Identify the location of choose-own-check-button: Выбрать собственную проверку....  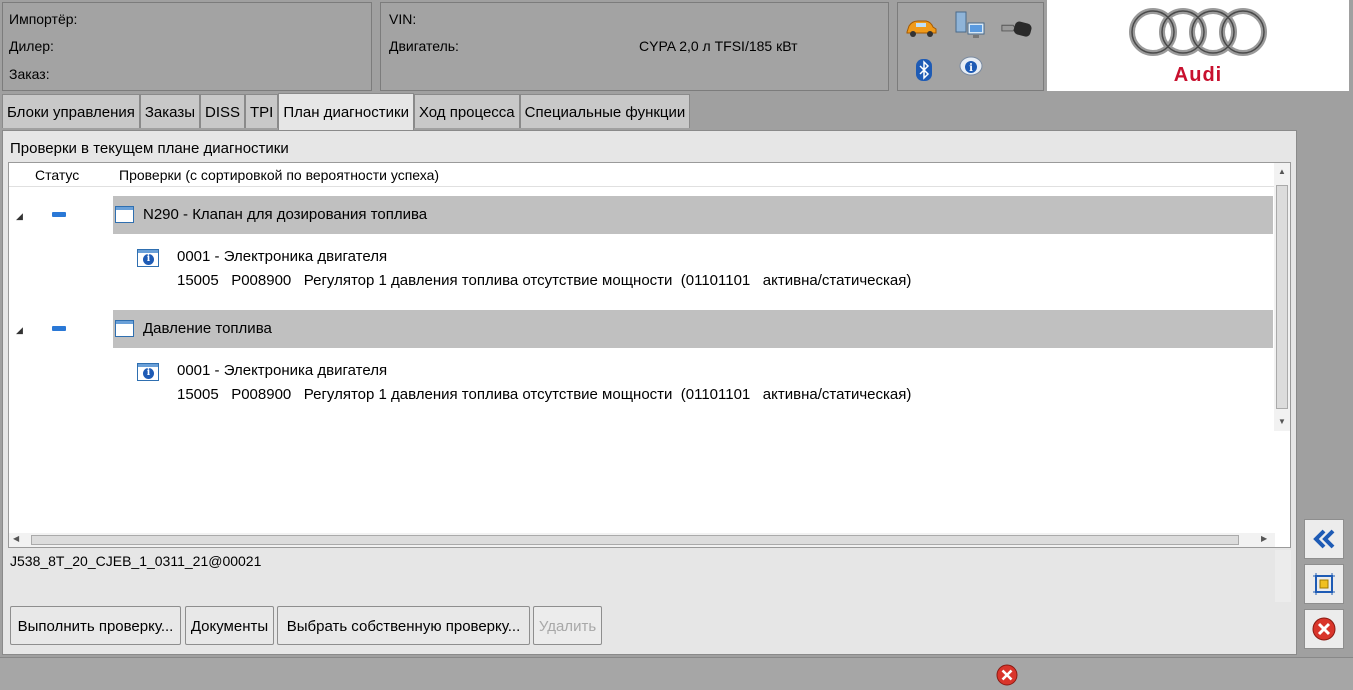
(403, 625).